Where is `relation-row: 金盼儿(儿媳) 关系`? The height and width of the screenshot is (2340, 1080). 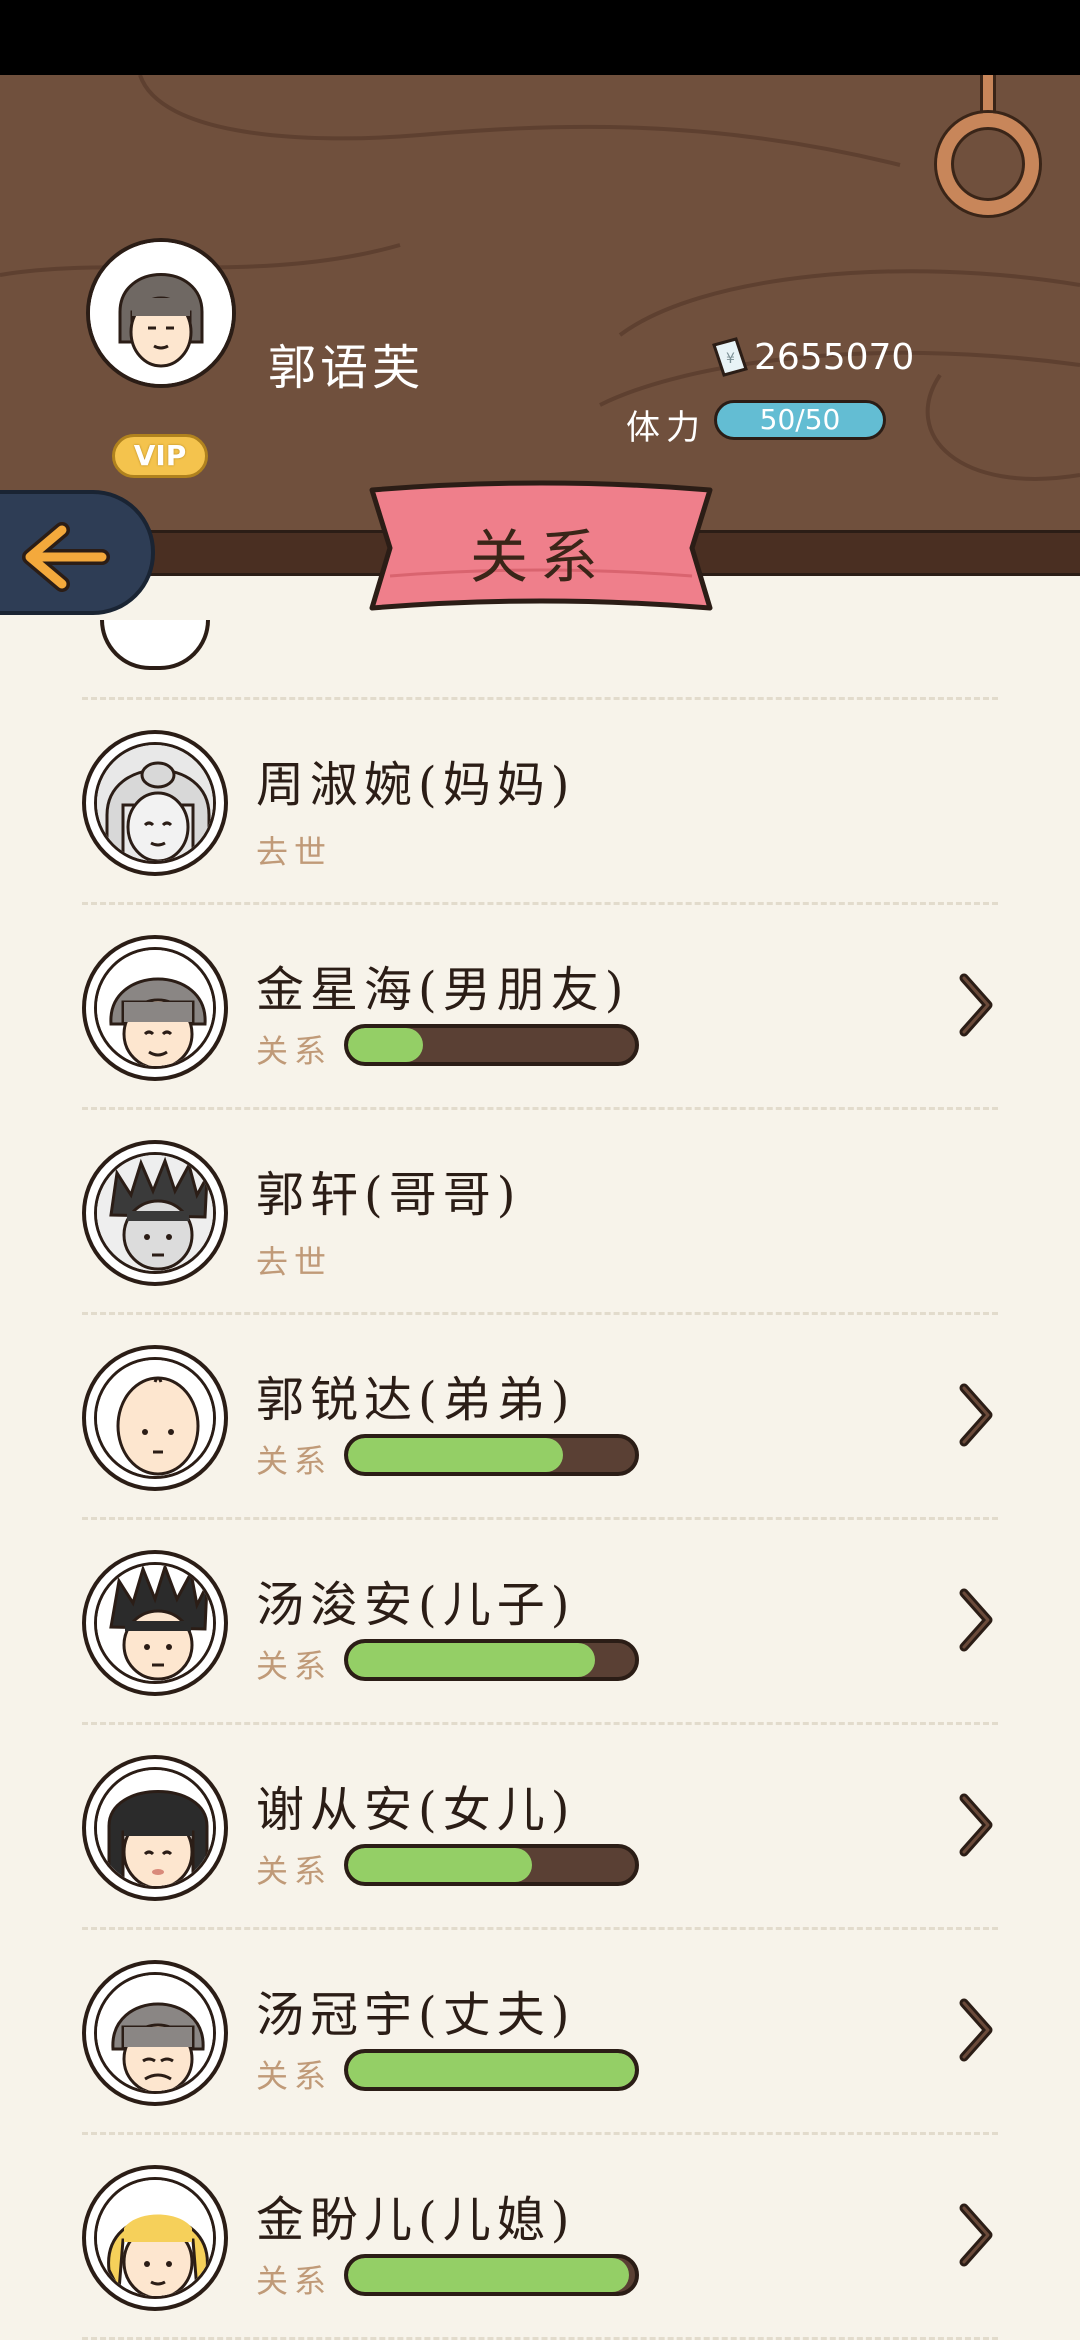
relation-row: 金盼儿(儿媳) 关系 is located at coordinates (540, 2234).